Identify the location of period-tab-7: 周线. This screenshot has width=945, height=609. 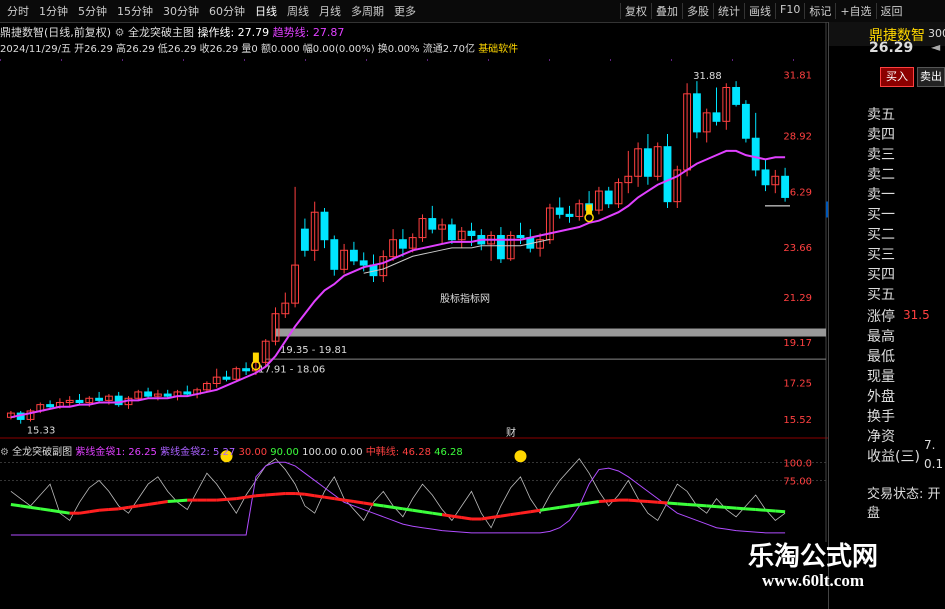
(298, 11).